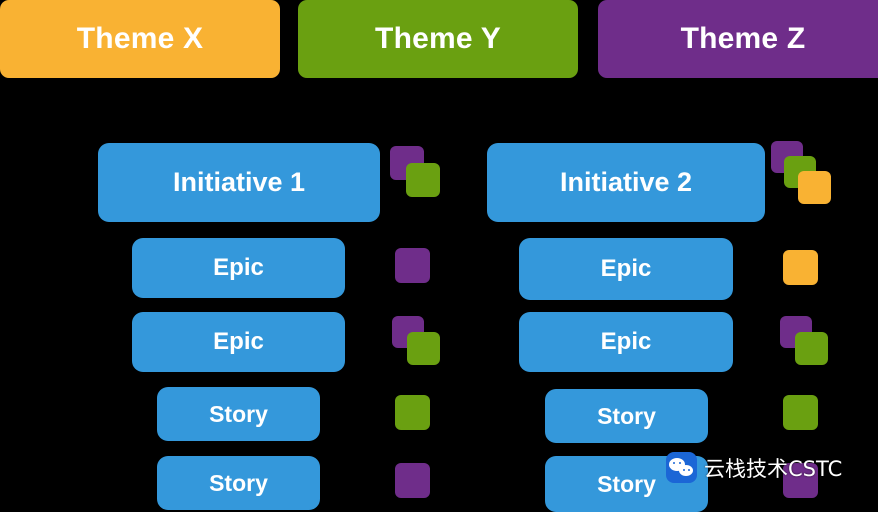 The width and height of the screenshot is (878, 512). I want to click on column-right-epic-3-theme-chips, so click(807, 344).